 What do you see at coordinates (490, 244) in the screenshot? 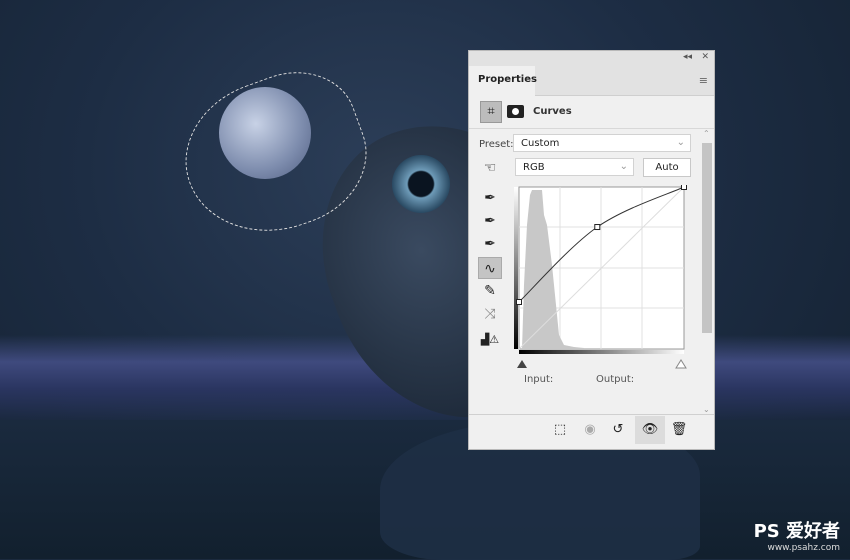
I see `eyedropper-white-icon: ✒` at bounding box center [490, 244].